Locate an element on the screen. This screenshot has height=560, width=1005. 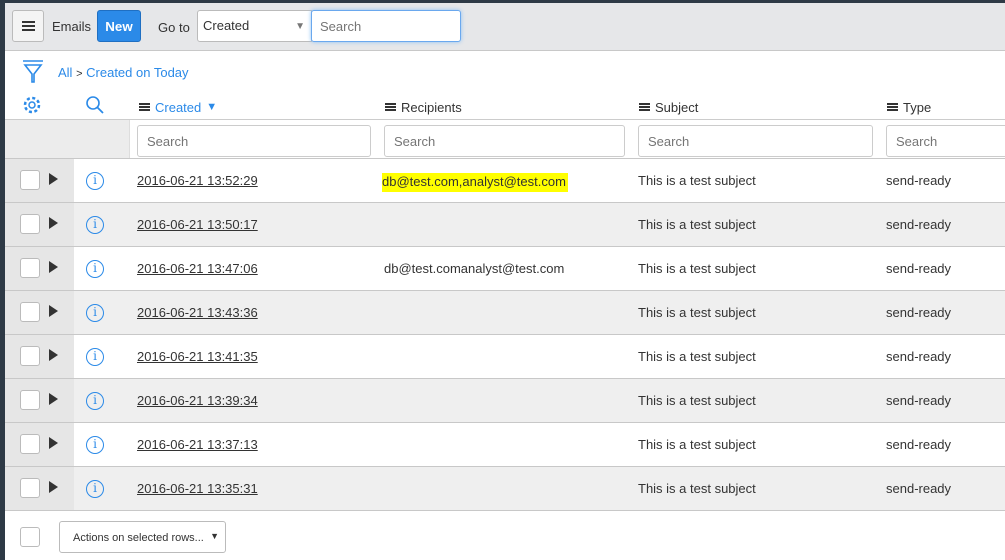
search-created is located at coordinates (254, 141).